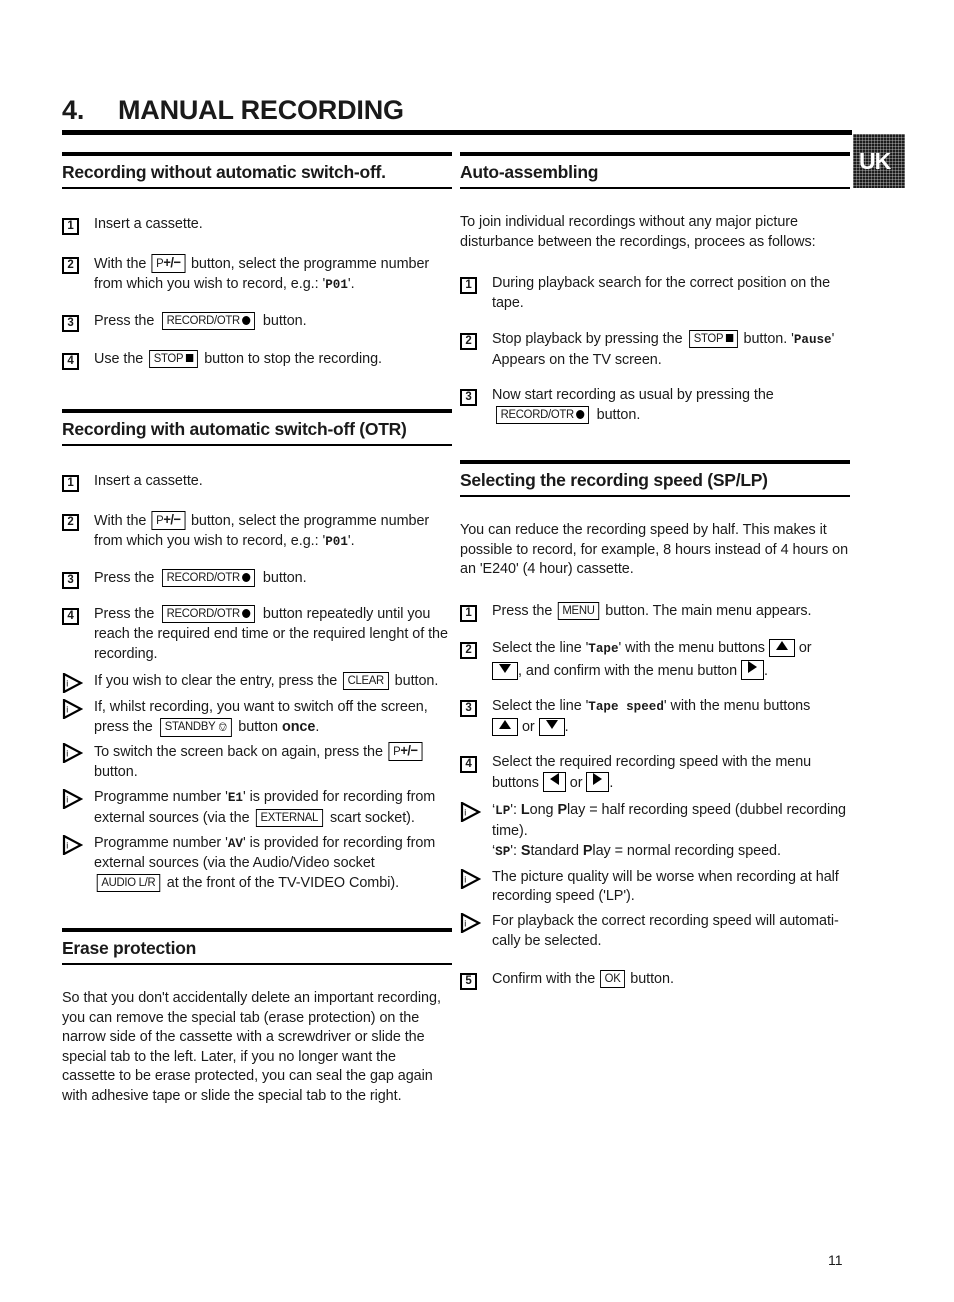 The width and height of the screenshot is (954, 1302). What do you see at coordinates (339, 842) in the screenshot?
I see `info-text-run: ' is provided for recording from` at bounding box center [339, 842].